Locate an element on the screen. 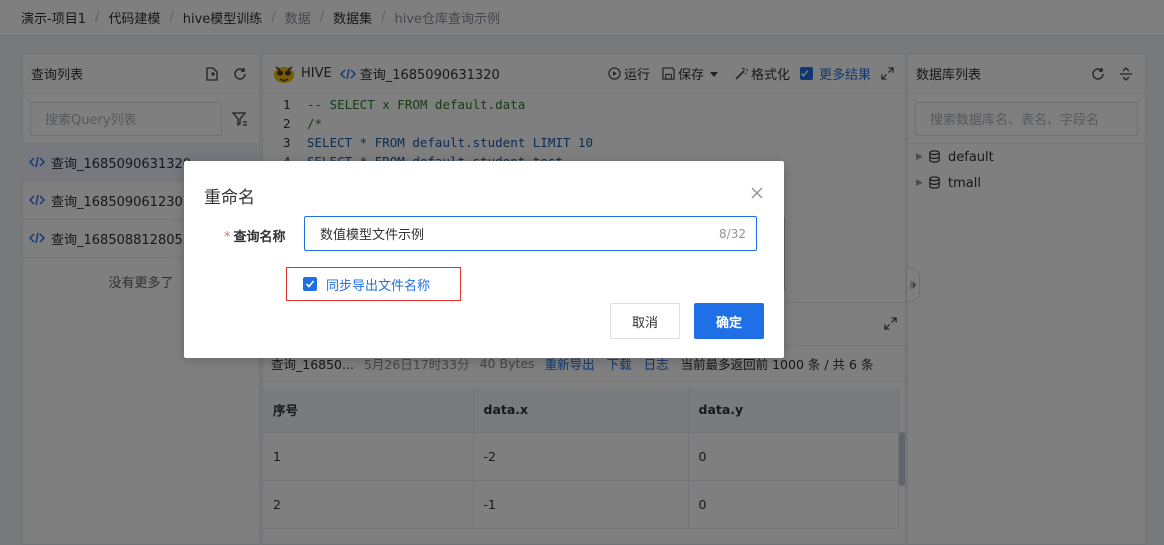 This screenshot has width=1164, height=545. query-name-label-text: 查询名称 is located at coordinates (259, 237).